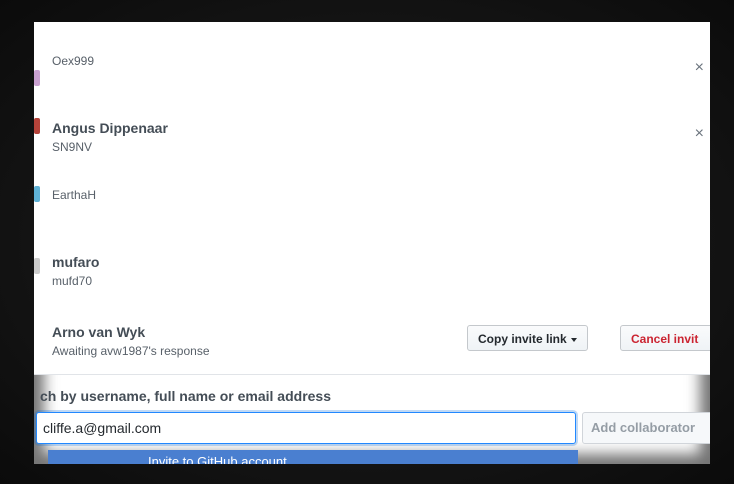 Image resolution: width=734 pixels, height=484 pixels. What do you see at coordinates (99, 332) in the screenshot?
I see `invitee-name: Arno van Wyk` at bounding box center [99, 332].